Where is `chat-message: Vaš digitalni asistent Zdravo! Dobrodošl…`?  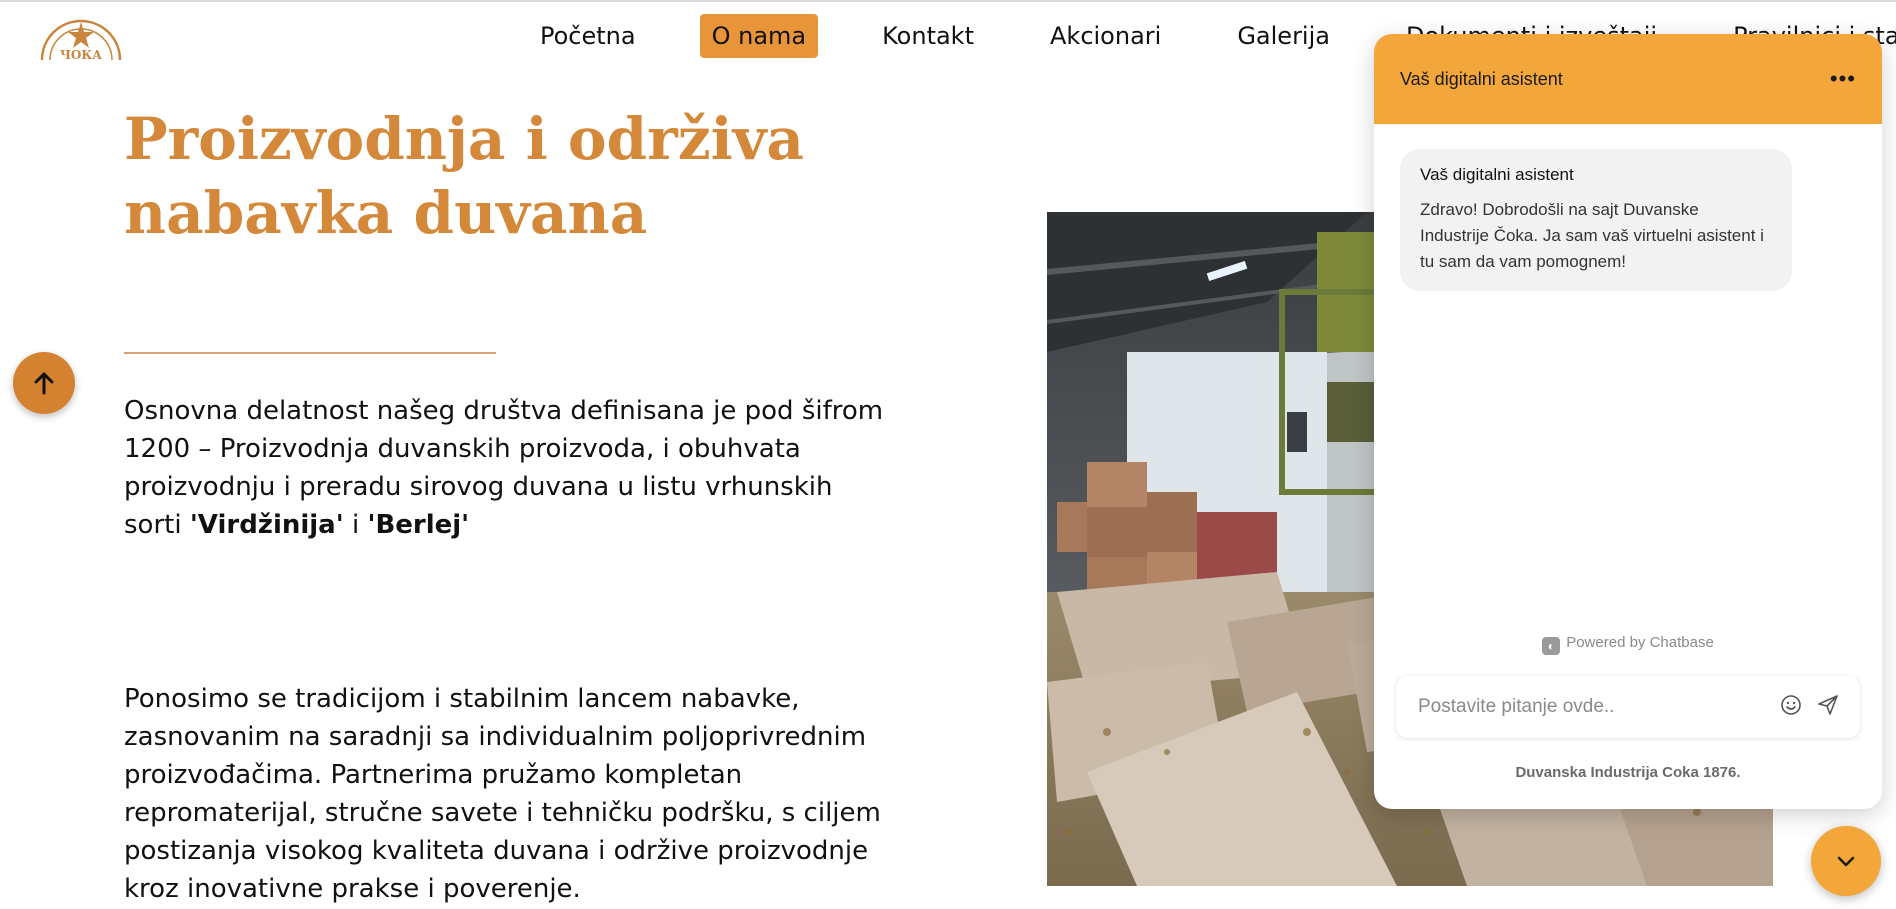 chat-message: Vaš digitalni asistent Zdravo! Dobrodošl… is located at coordinates (1596, 220).